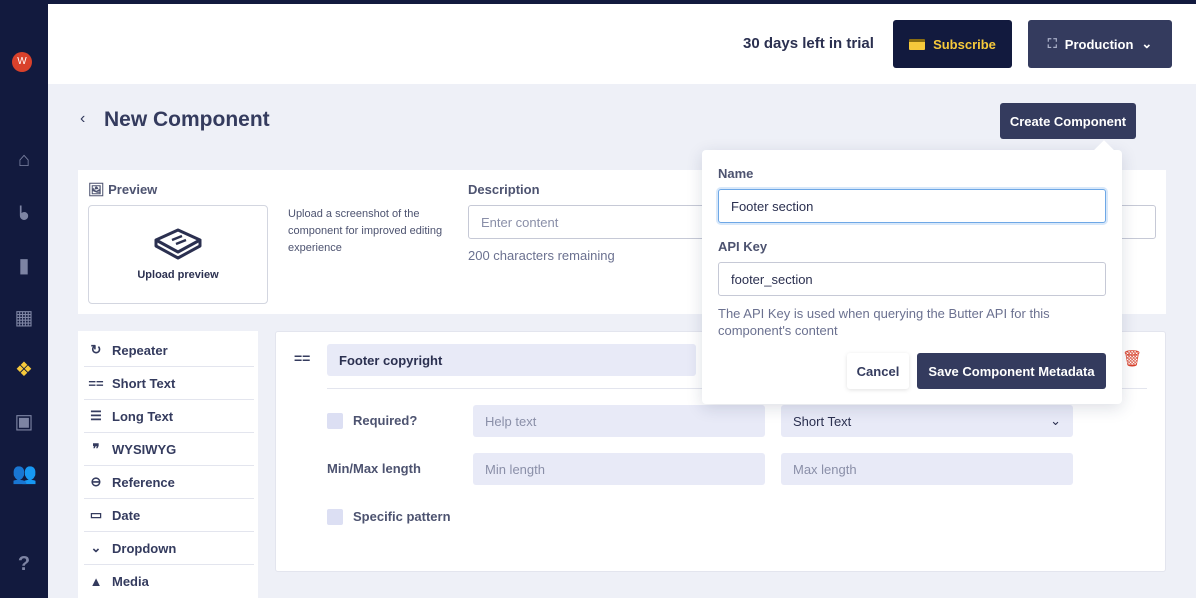 This screenshot has height=598, width=1196. I want to click on header, so click(622, 44).